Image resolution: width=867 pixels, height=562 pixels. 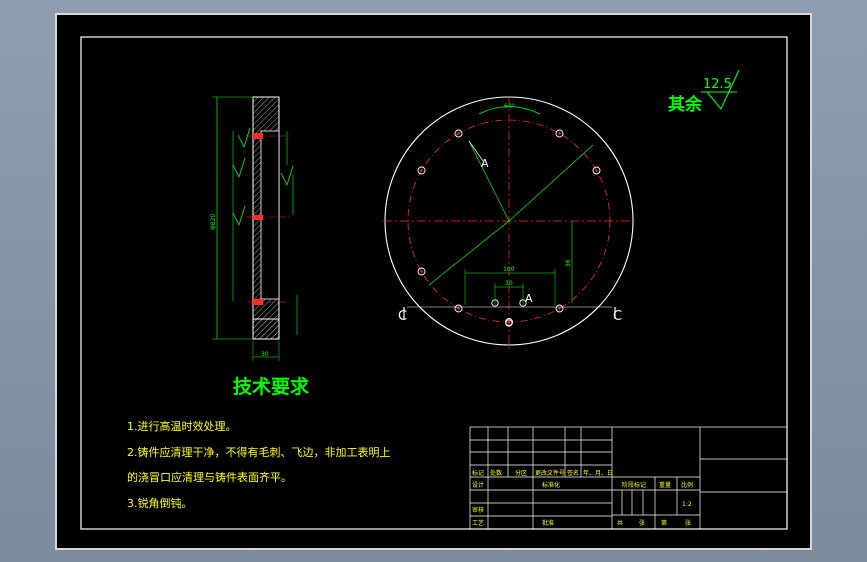 I want to click on height-dimension: Φ820, so click(x=213, y=222).